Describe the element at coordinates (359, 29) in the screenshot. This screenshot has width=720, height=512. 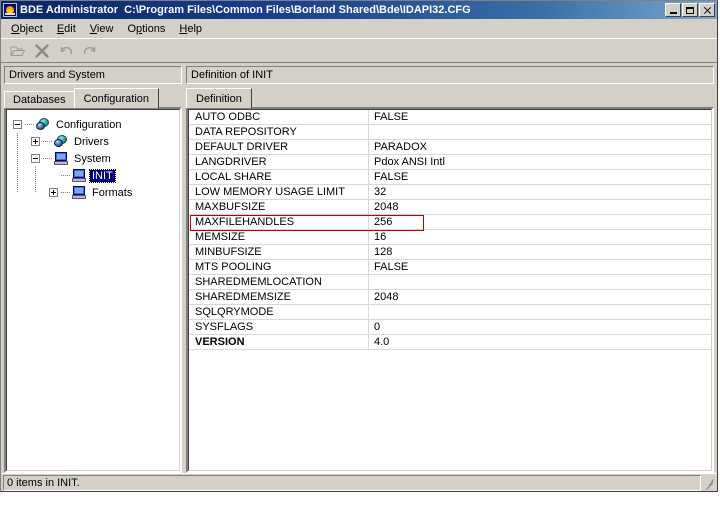
I see `menu-bar: Object Edit View Options Help` at that location.